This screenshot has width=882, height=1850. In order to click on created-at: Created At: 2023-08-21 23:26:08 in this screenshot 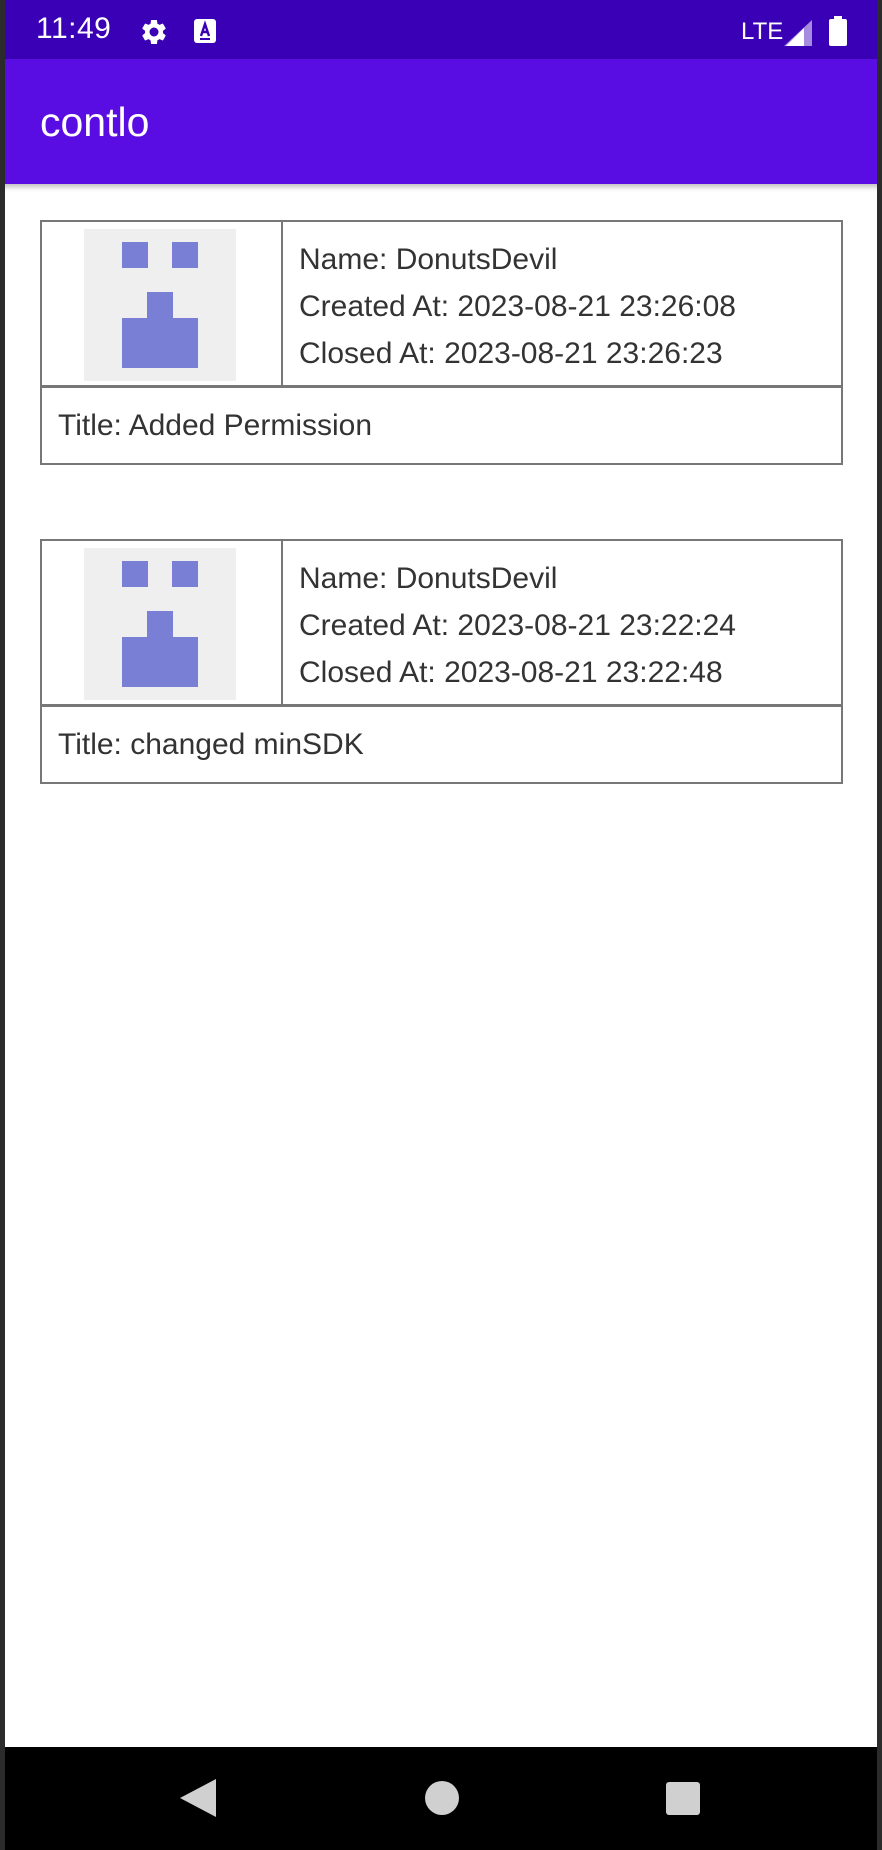, I will do `click(517, 306)`.